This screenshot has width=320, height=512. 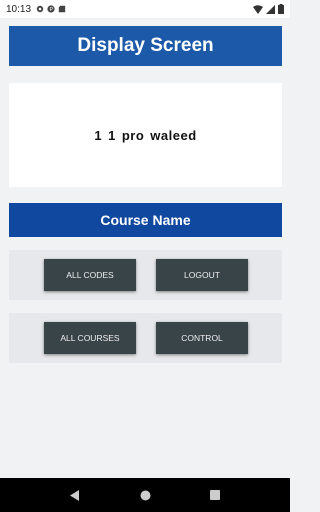 I want to click on status-time: 10:13, so click(x=19, y=9).